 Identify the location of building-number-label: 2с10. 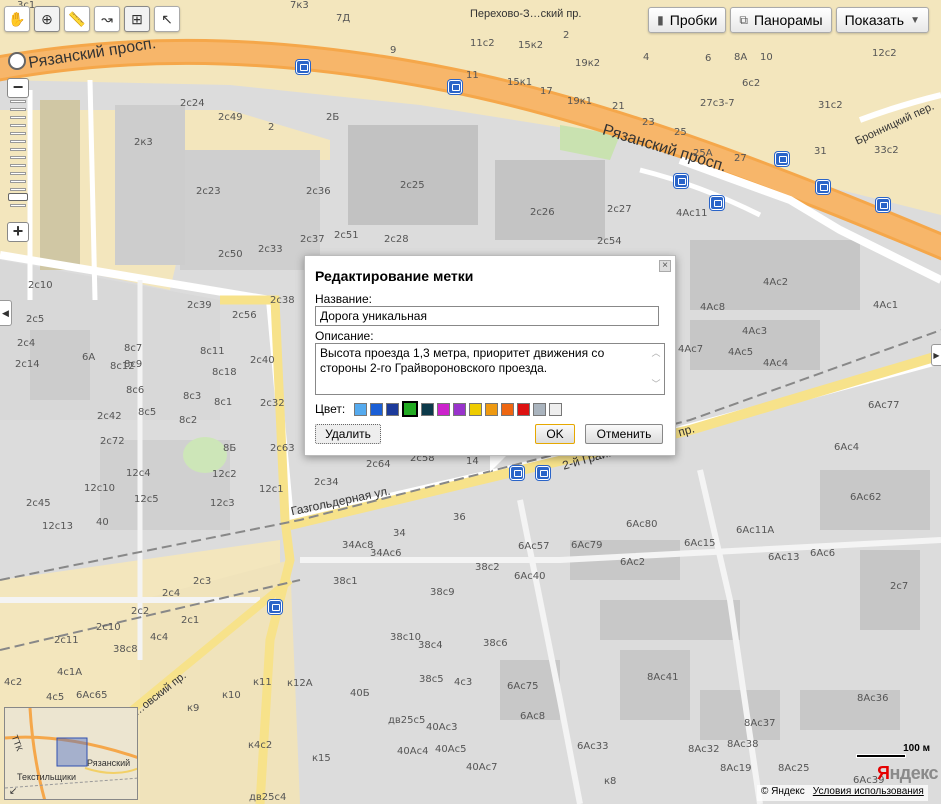
(40, 285).